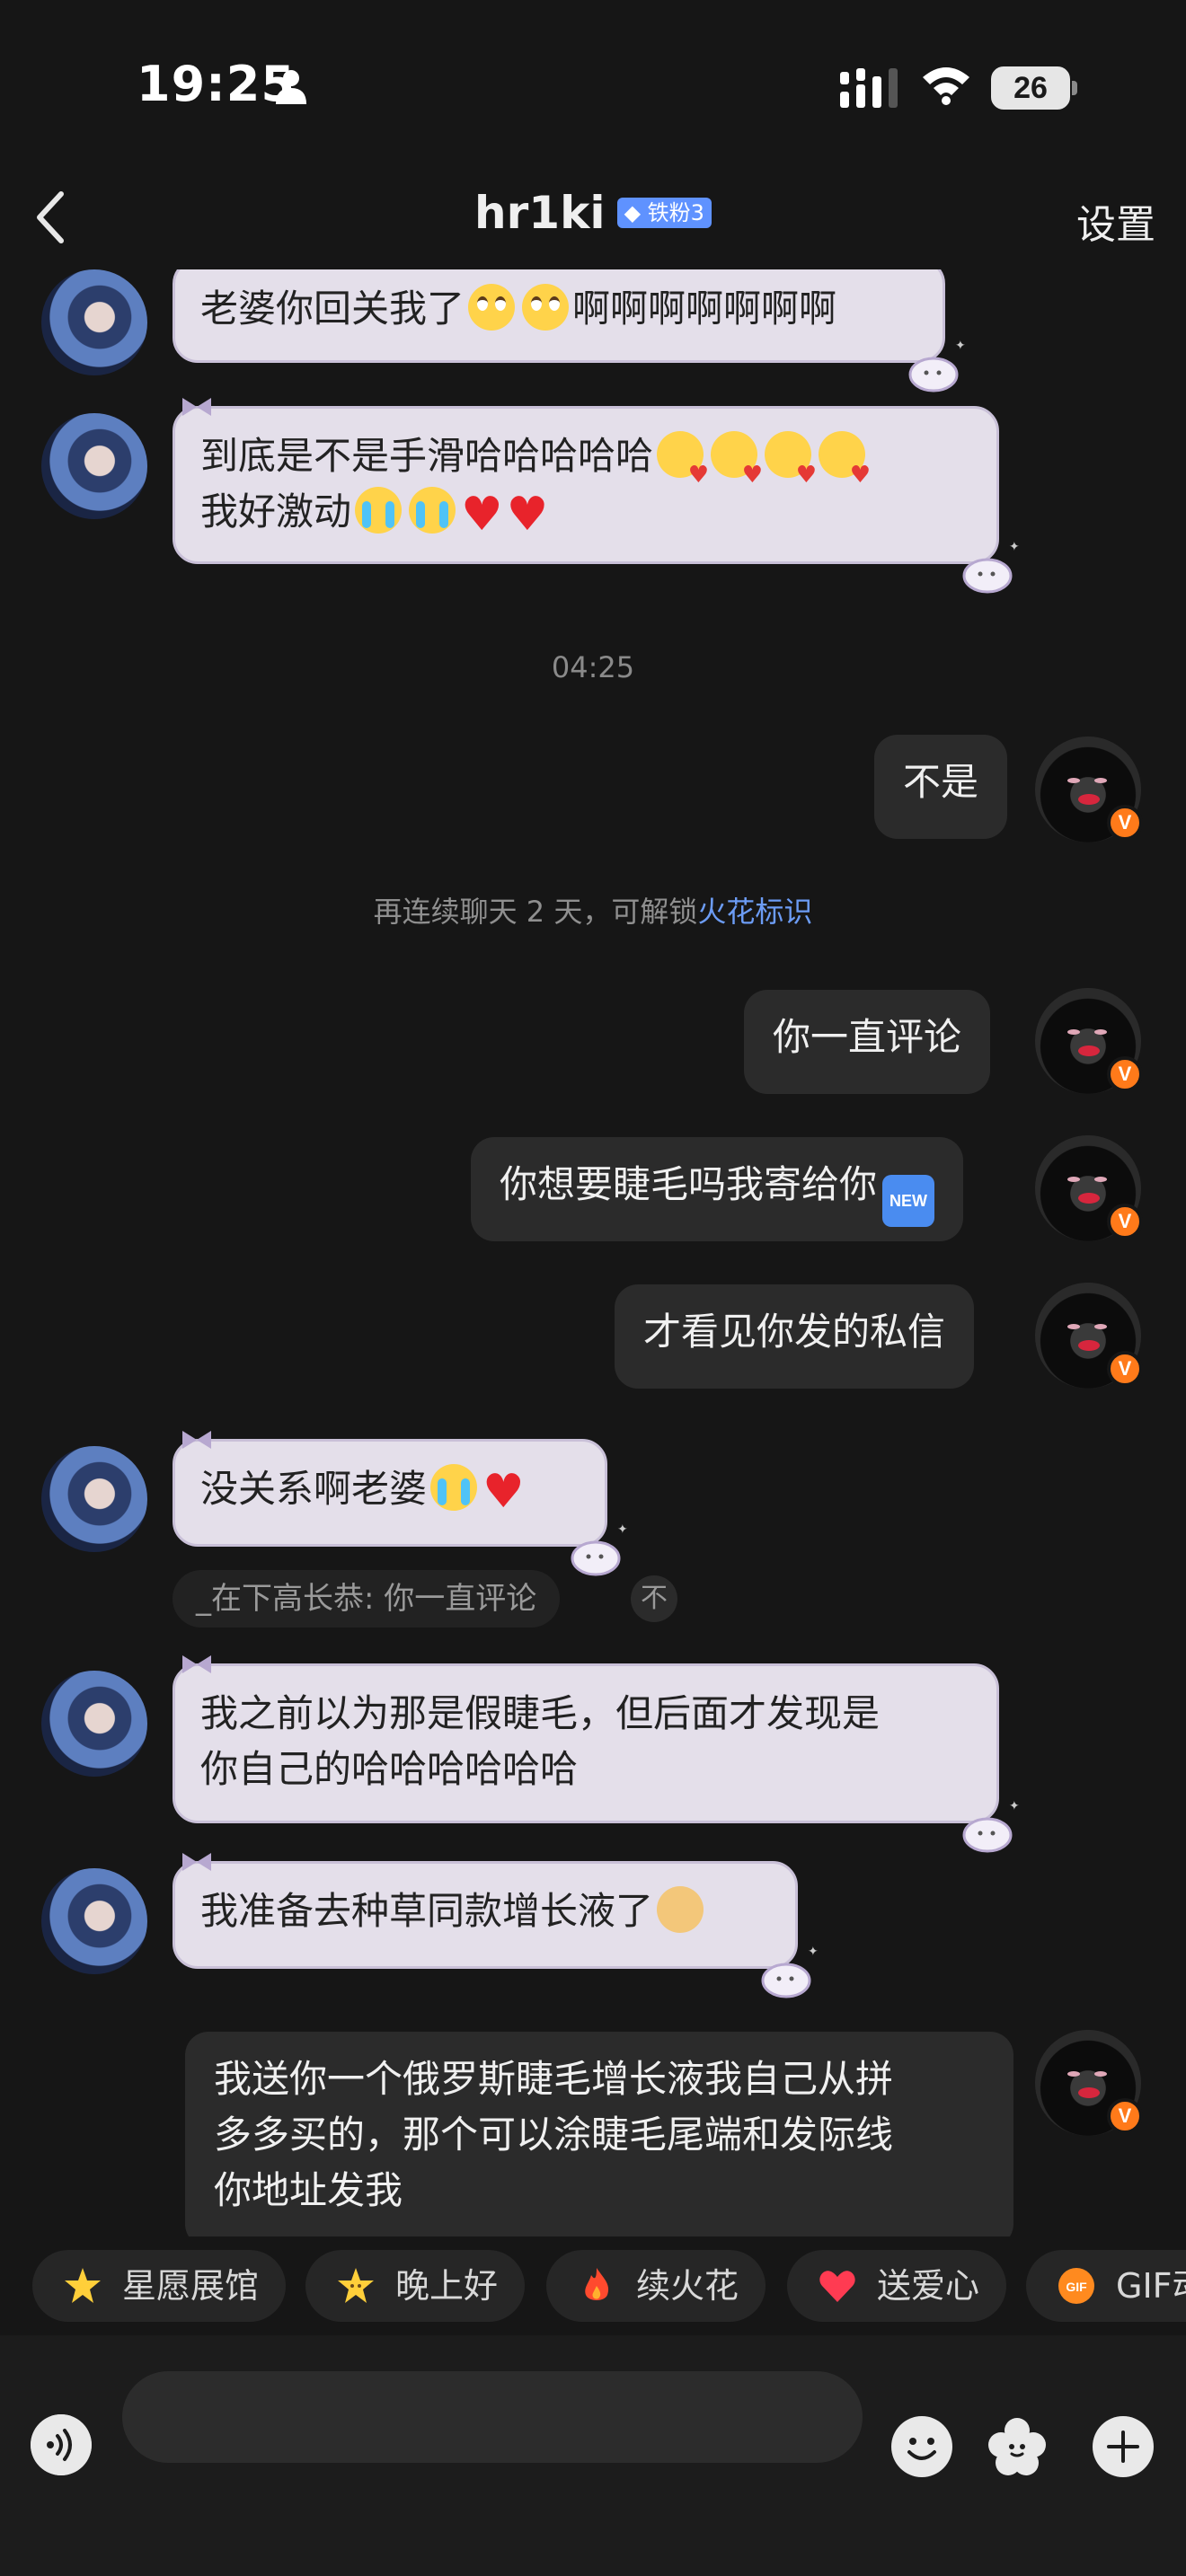 The height and width of the screenshot is (2576, 1186). I want to click on heart-icon, so click(837, 2286).